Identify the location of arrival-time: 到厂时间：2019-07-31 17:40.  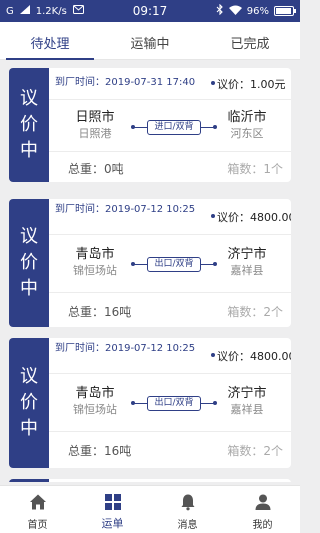
(125, 82).